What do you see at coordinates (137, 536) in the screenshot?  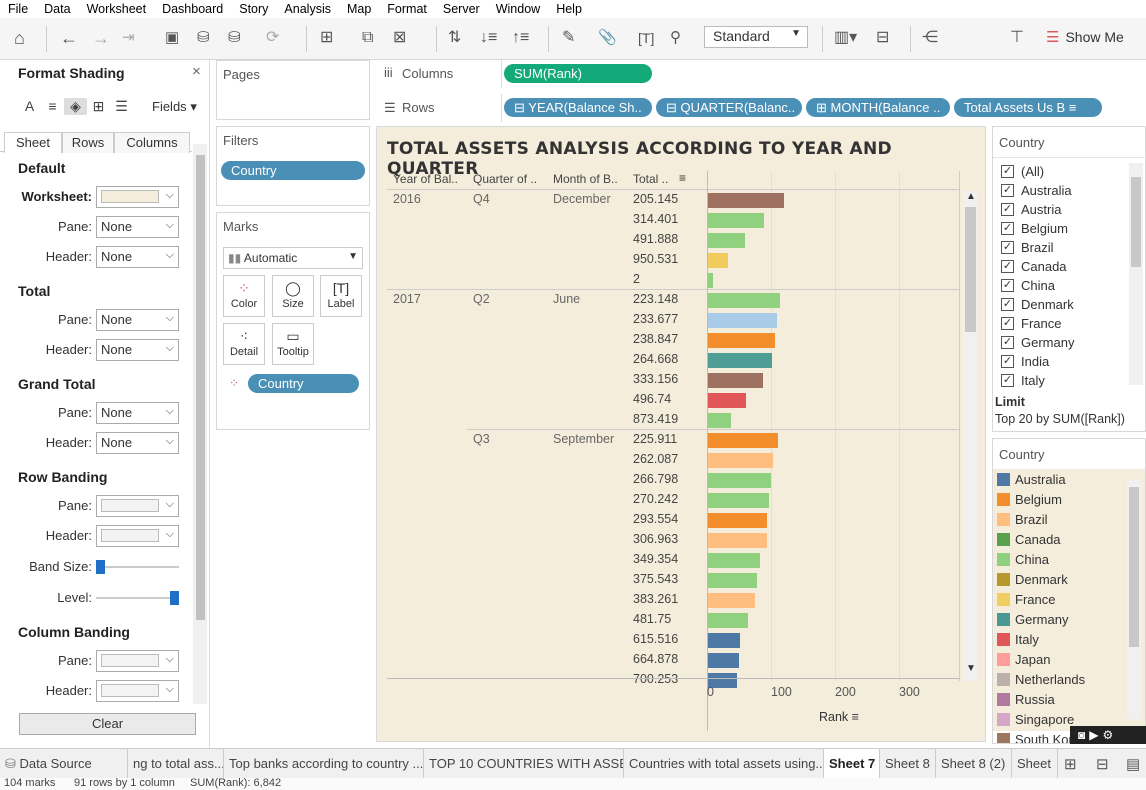 I see `row-banding-header-select: ⌵` at bounding box center [137, 536].